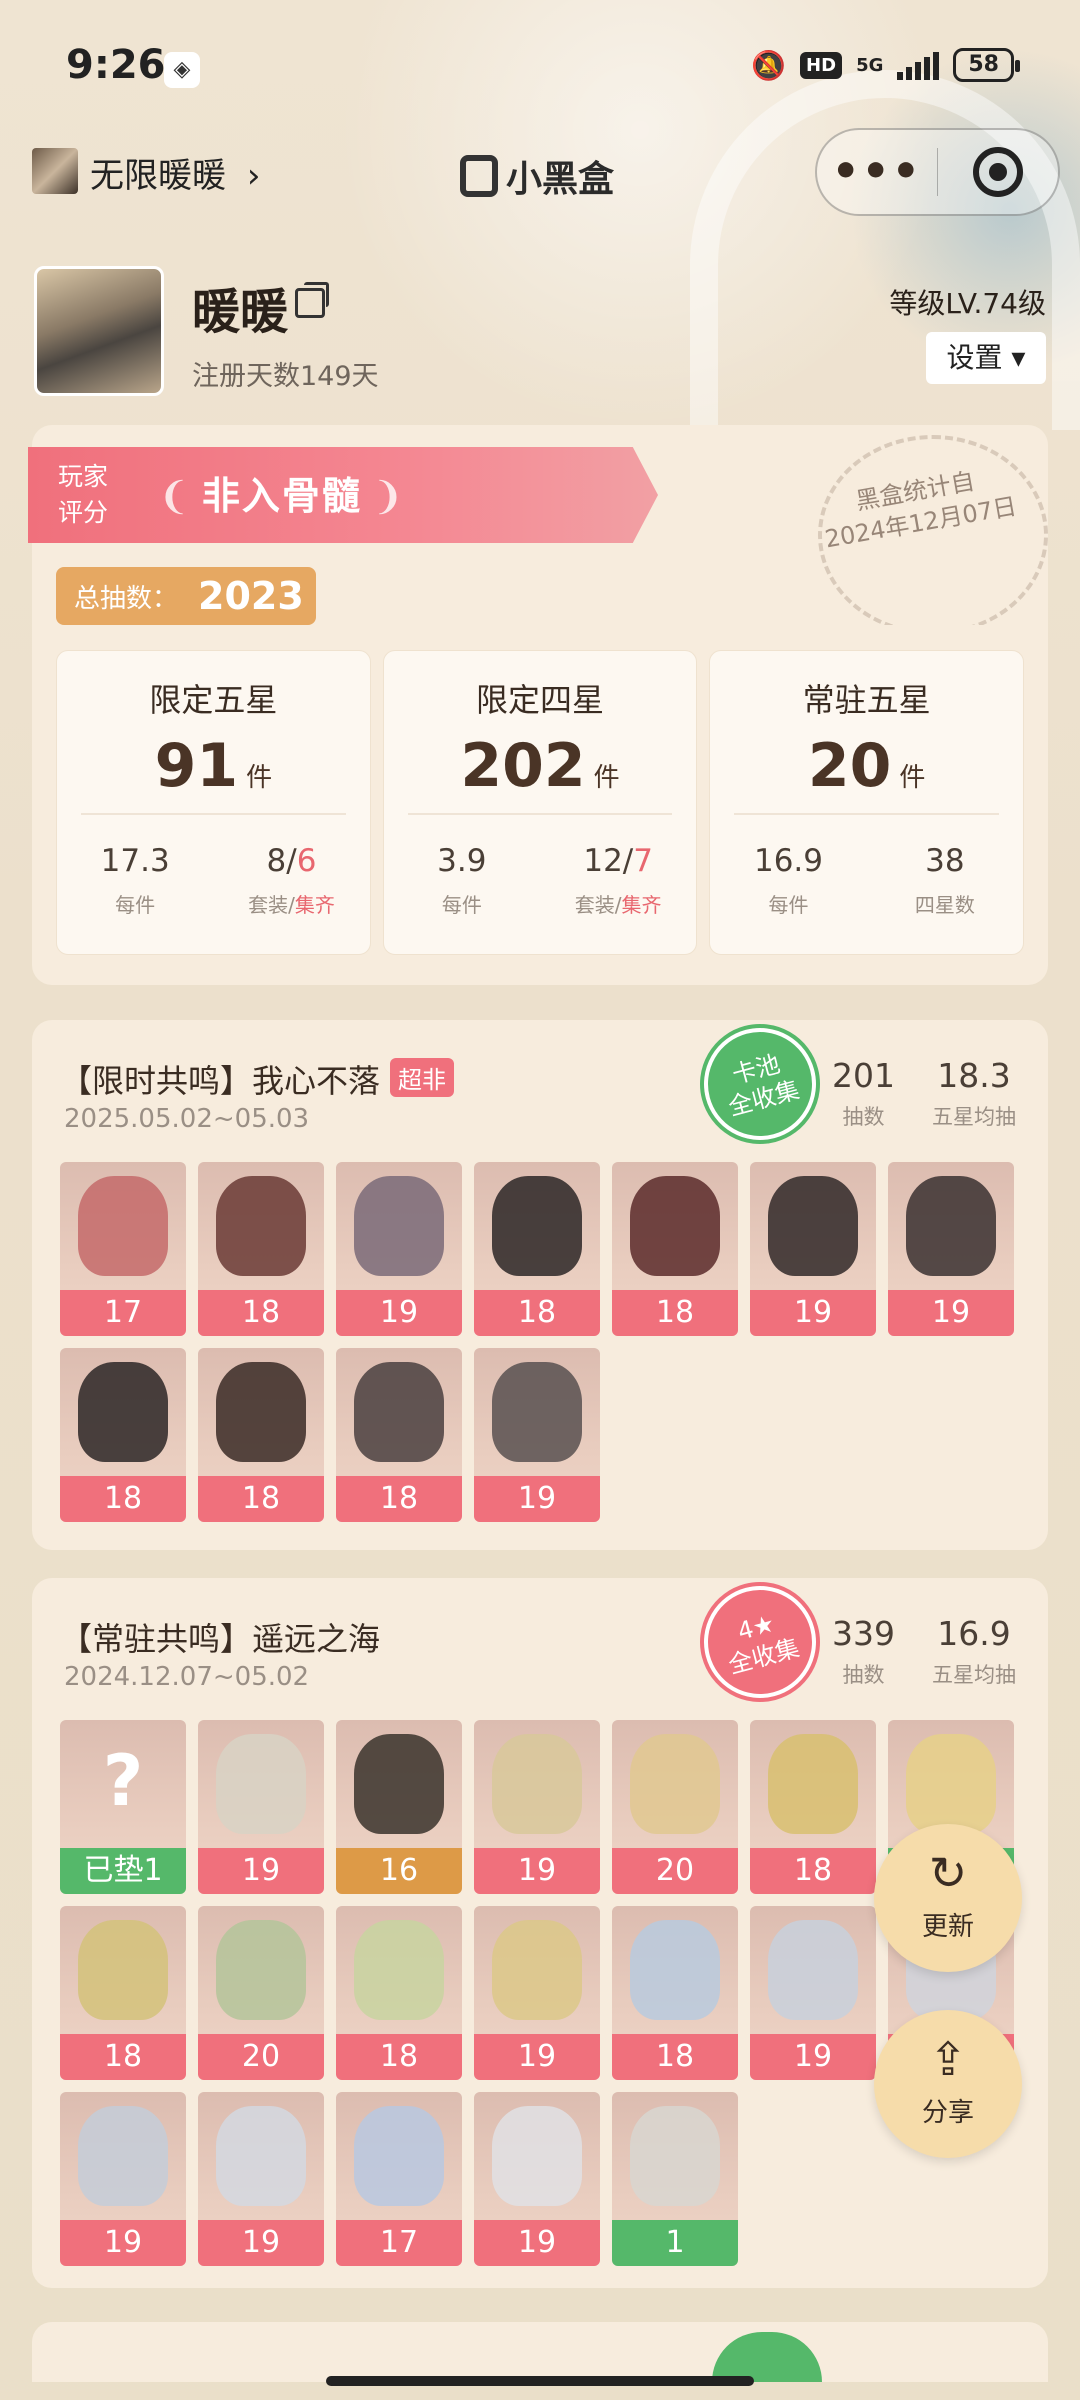 The width and height of the screenshot is (1080, 2400). What do you see at coordinates (948, 2059) in the screenshot?
I see `share-icon: ⇪` at bounding box center [948, 2059].